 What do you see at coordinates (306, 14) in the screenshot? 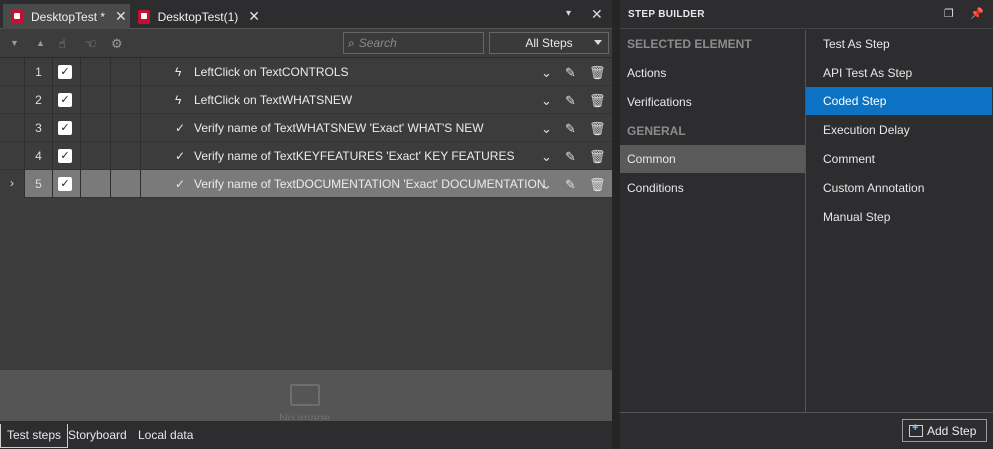
I see `document-tab-bar: DesktopTest * ✕ DesktopTest(1) ✕ ▾ ✕` at bounding box center [306, 14].